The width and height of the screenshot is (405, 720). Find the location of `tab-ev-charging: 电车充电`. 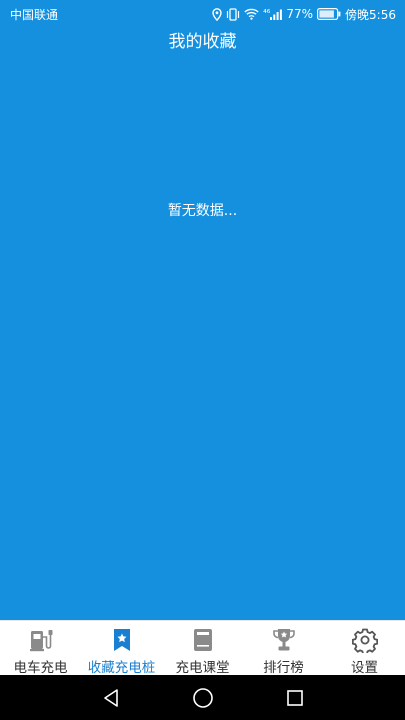

tab-ev-charging: 电车充电 is located at coordinates (40, 648).